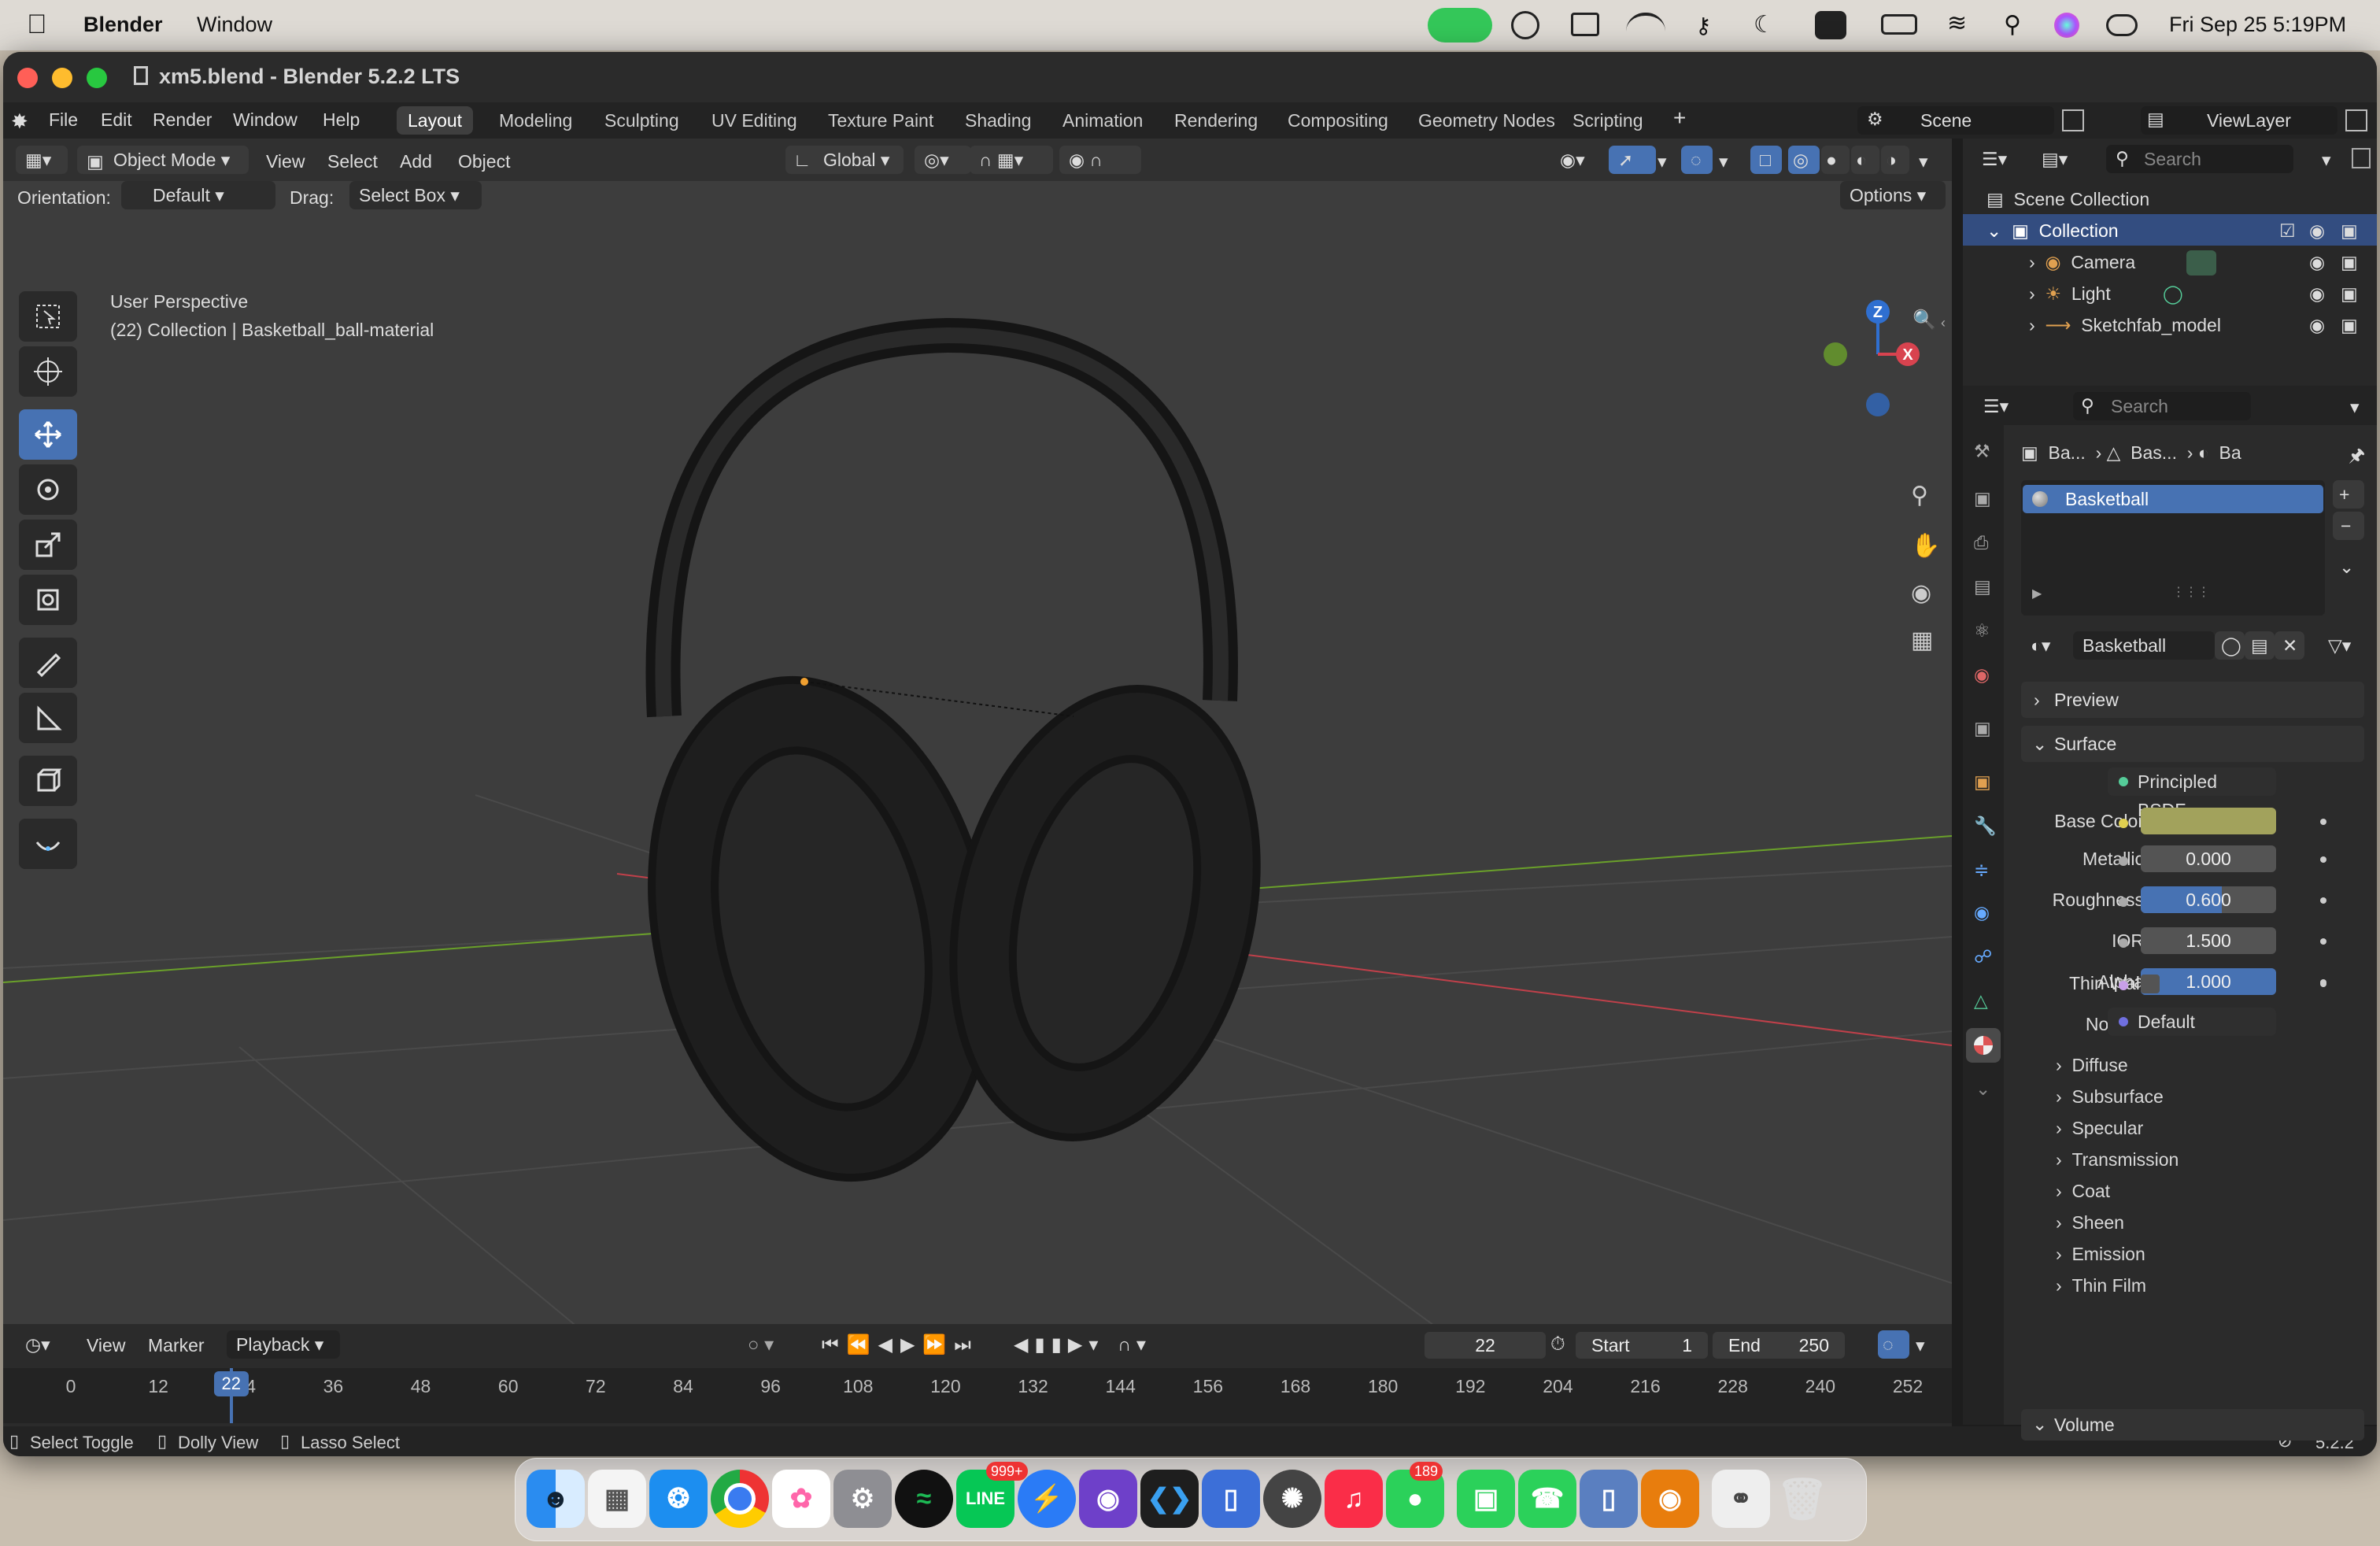  I want to click on facetime-camera-icon, so click(1460, 26).